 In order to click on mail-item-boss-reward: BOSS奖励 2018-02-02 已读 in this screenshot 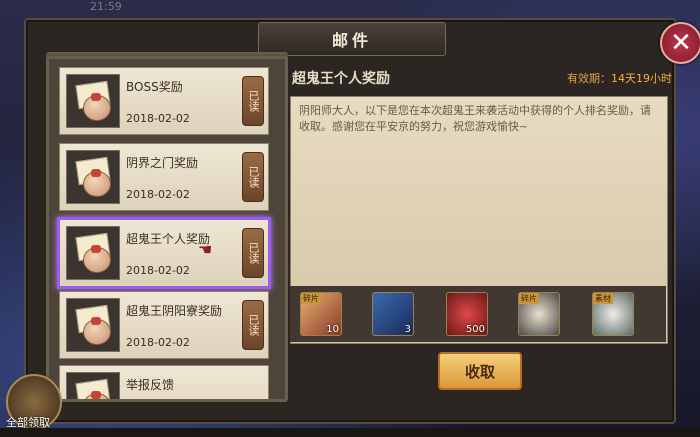, I will do `click(164, 101)`.